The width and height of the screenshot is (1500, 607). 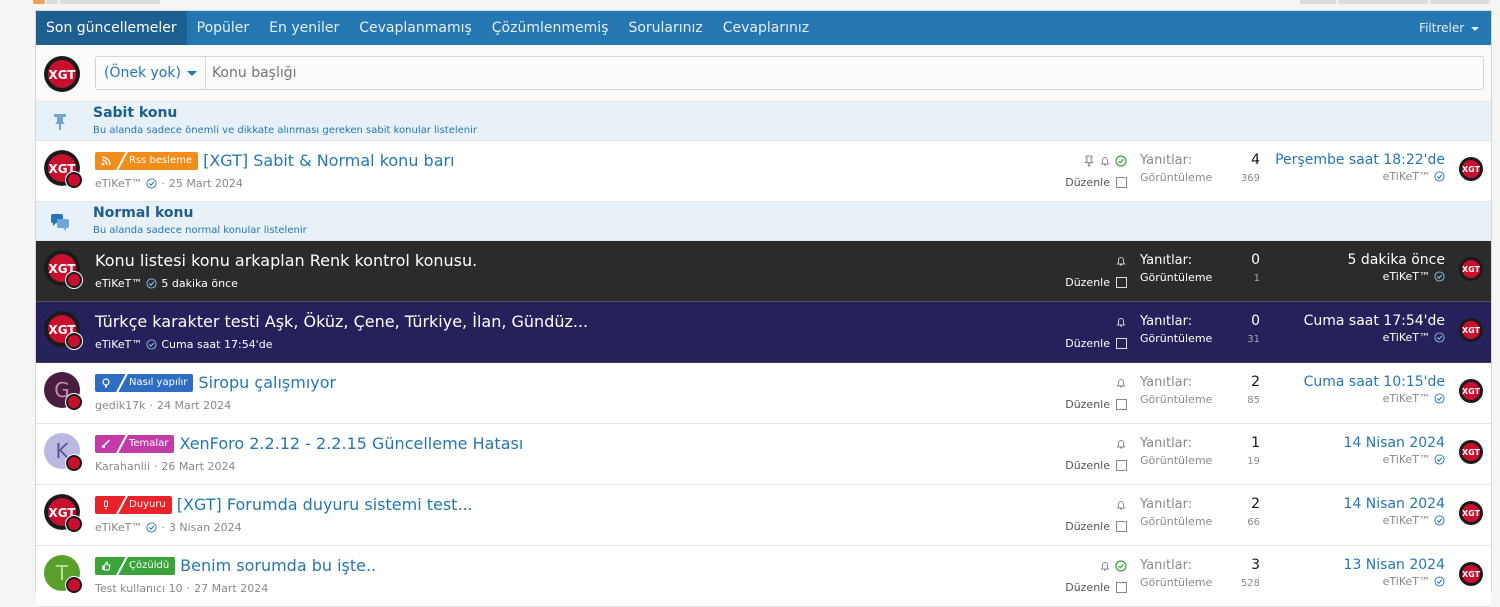 I want to click on author-avatar: K, so click(x=63, y=452).